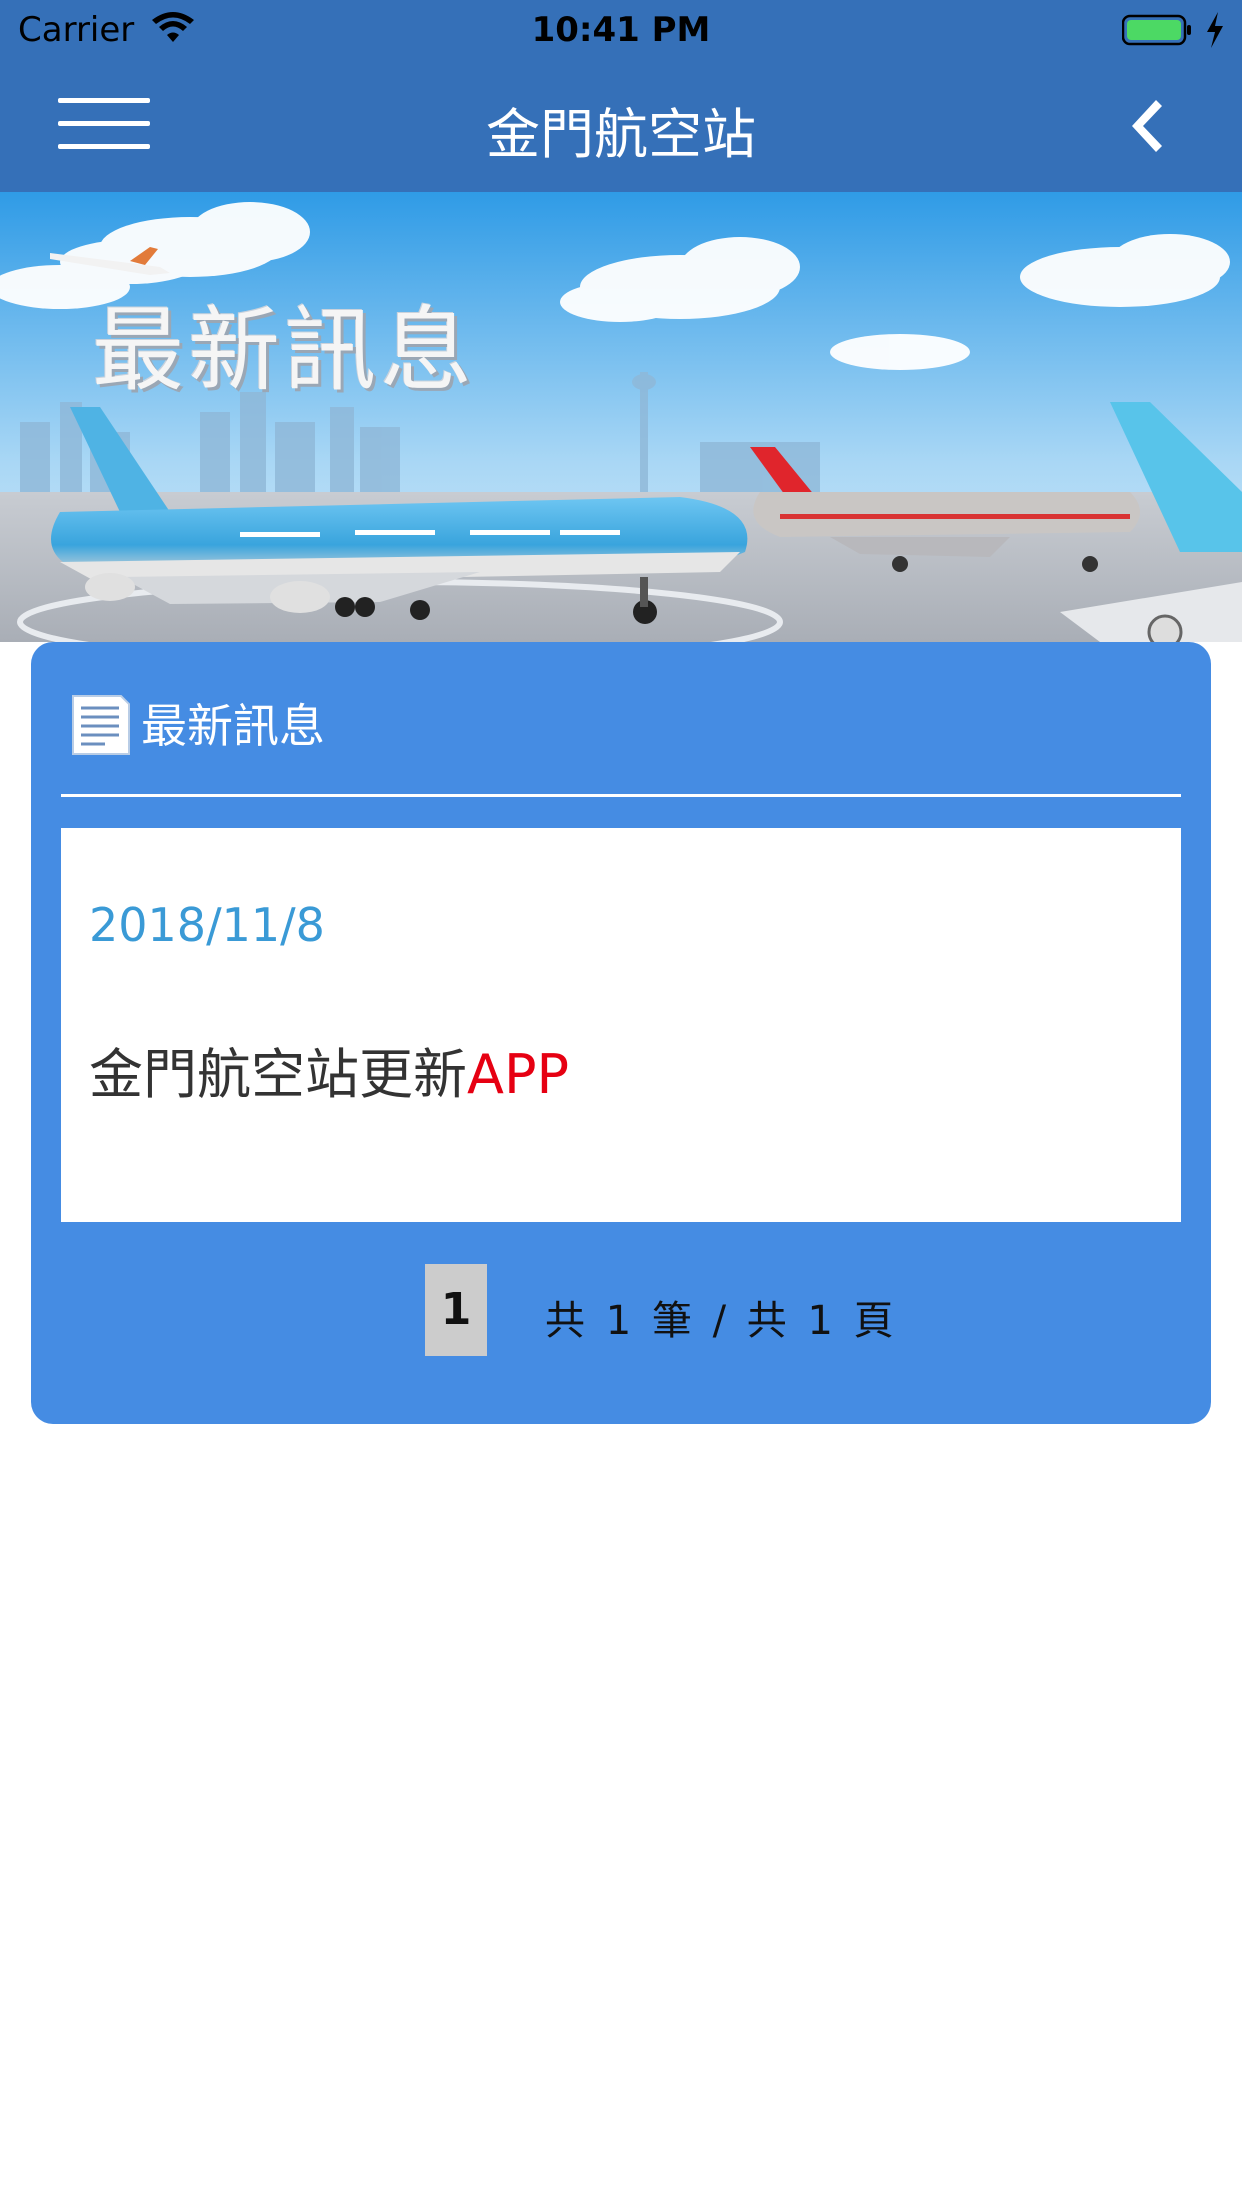 This screenshot has height=2208, width=1242. Describe the element at coordinates (233, 726) in the screenshot. I see `section-title: 最新訊息` at that location.